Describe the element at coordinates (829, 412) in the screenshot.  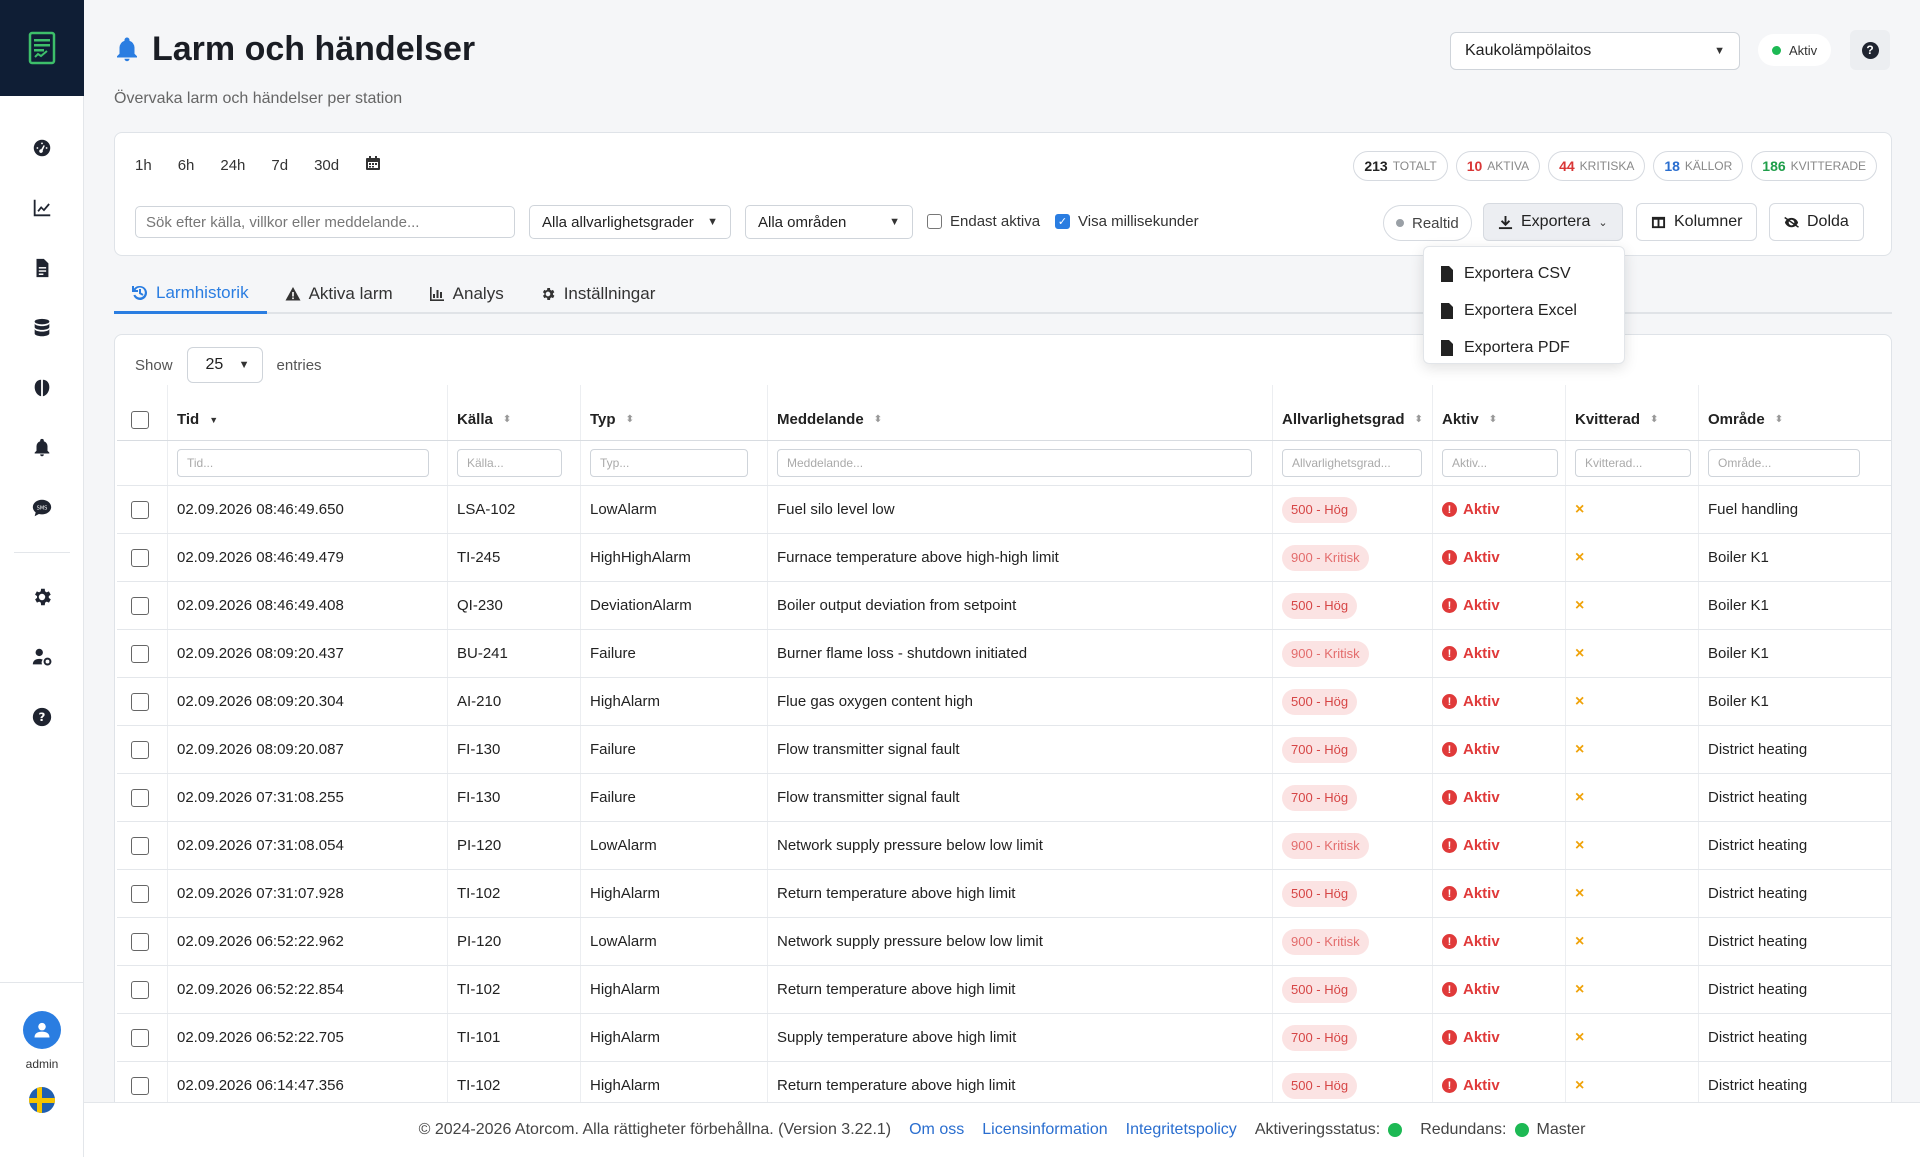
I see `column-header: Meddelande ⬍` at that location.